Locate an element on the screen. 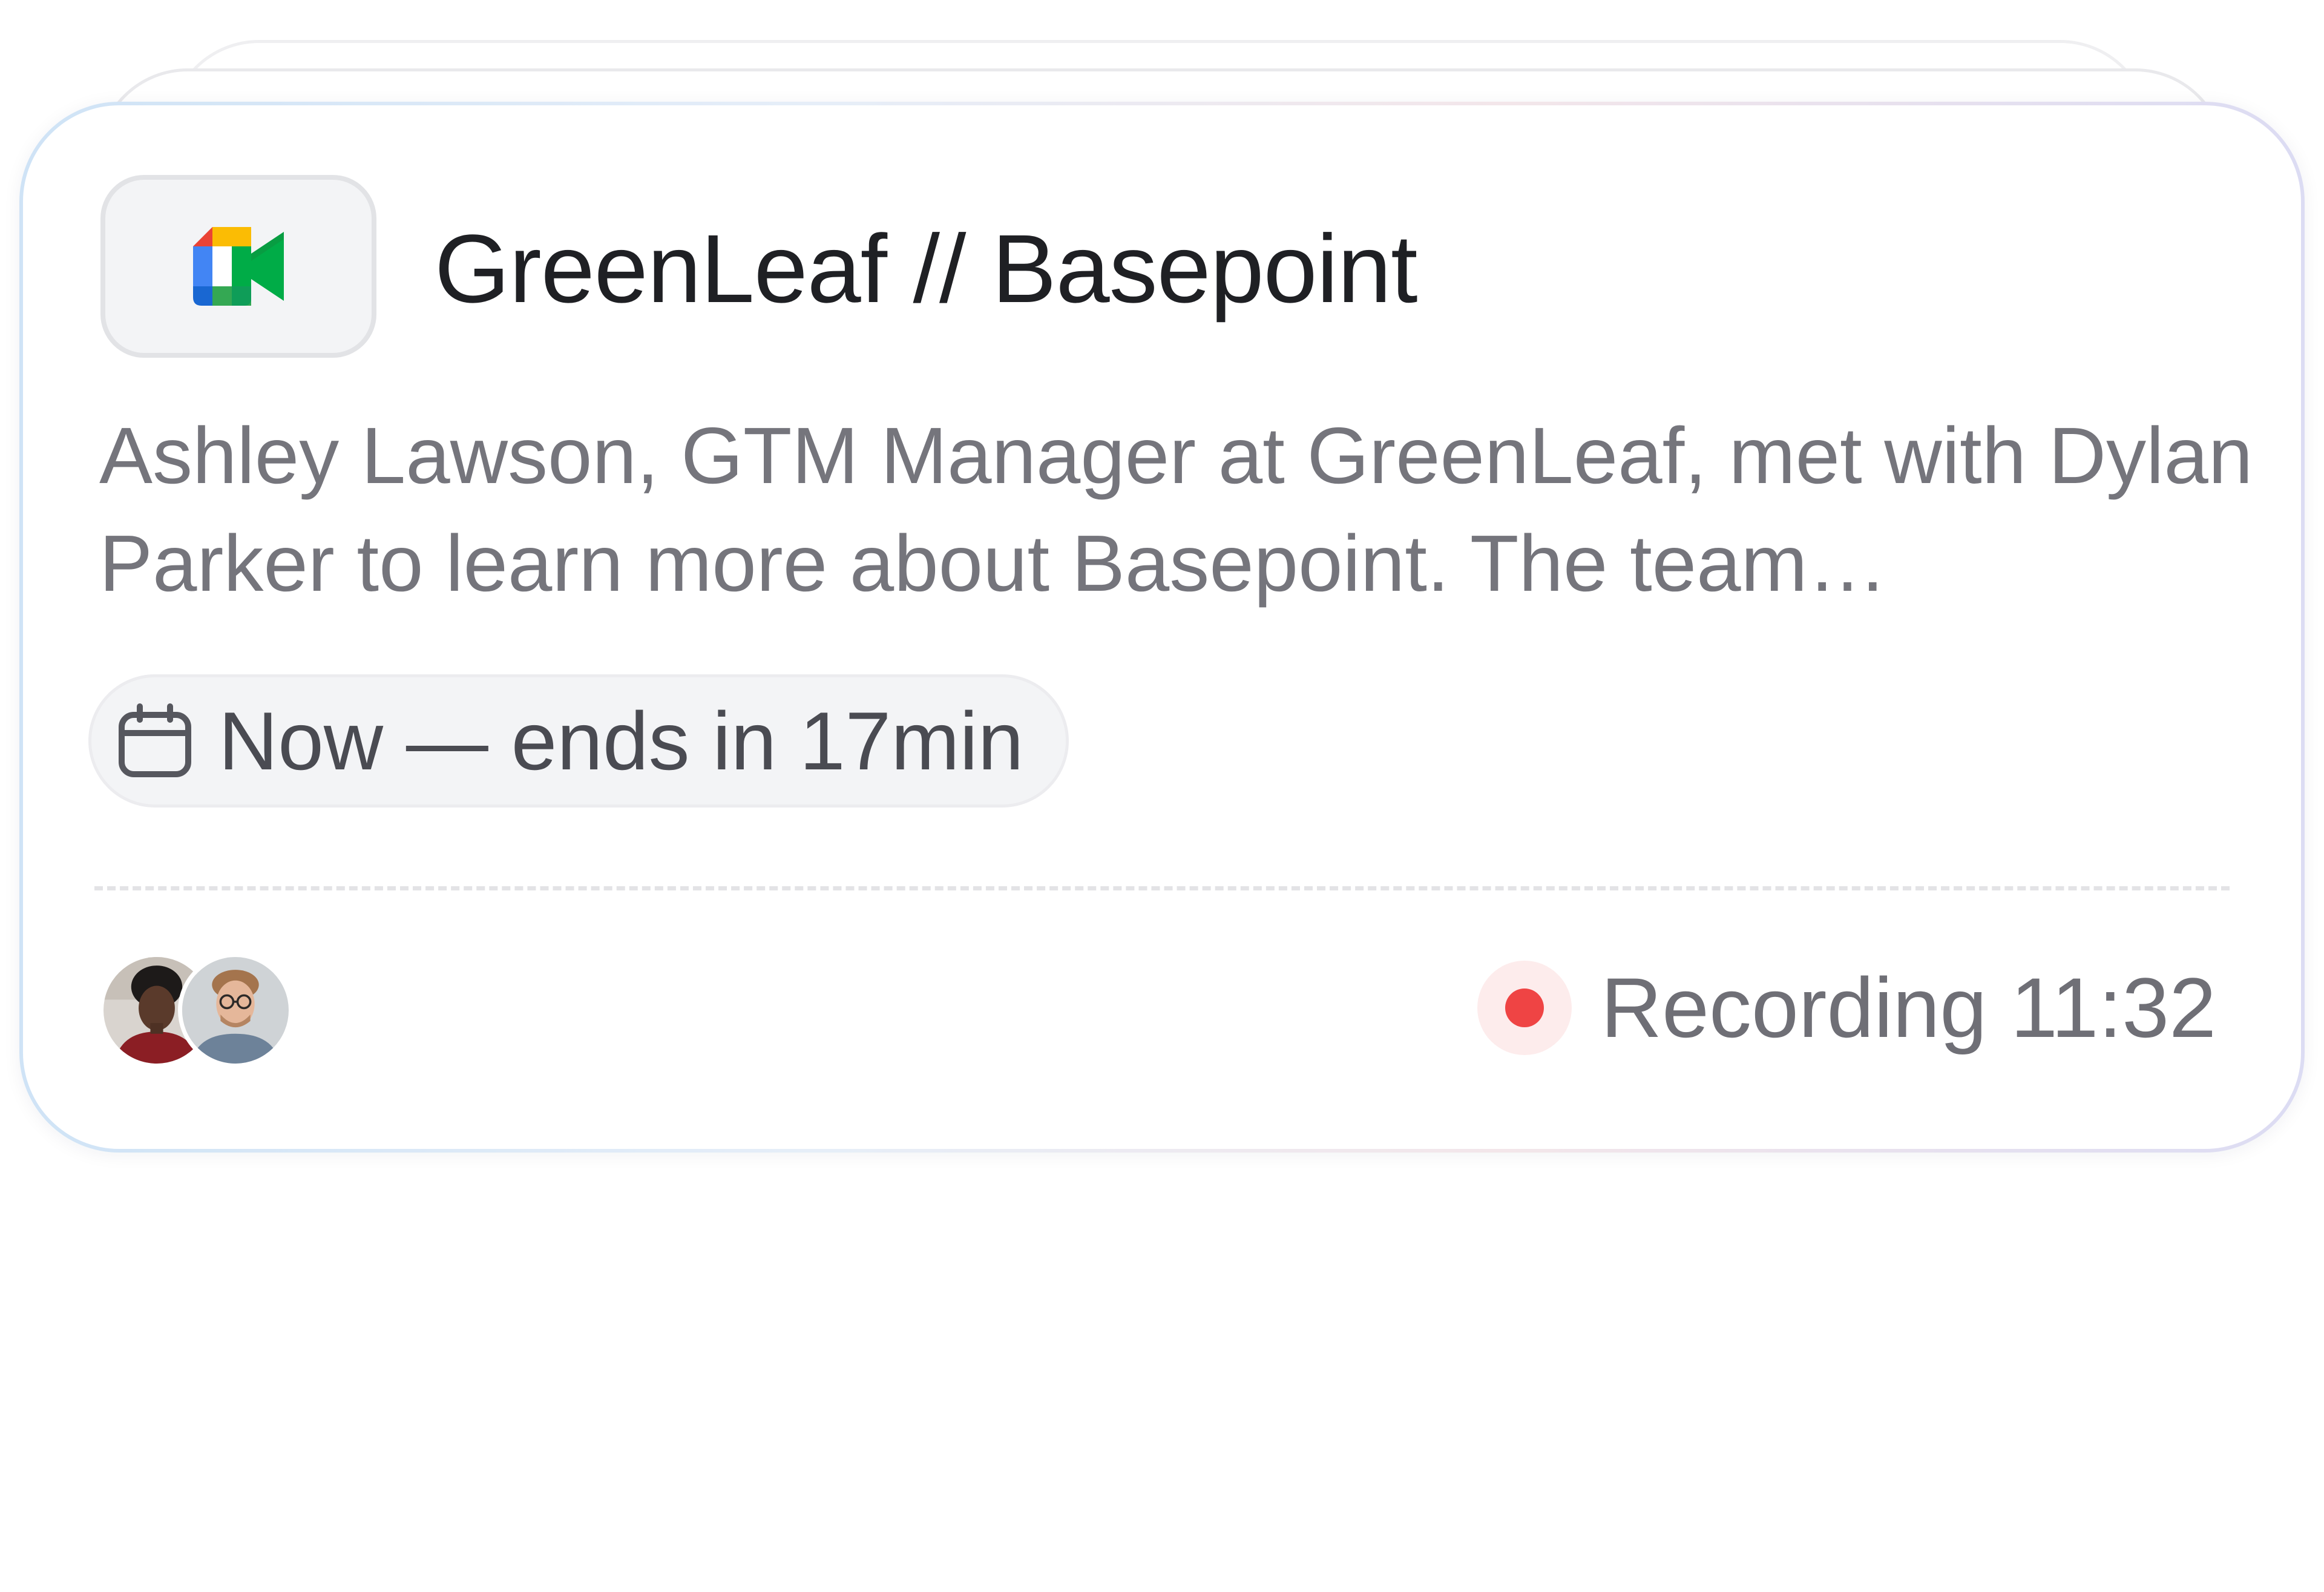 The height and width of the screenshot is (1592, 2324). meeting-time-label: Now — ends in 17min is located at coordinates (621, 741).